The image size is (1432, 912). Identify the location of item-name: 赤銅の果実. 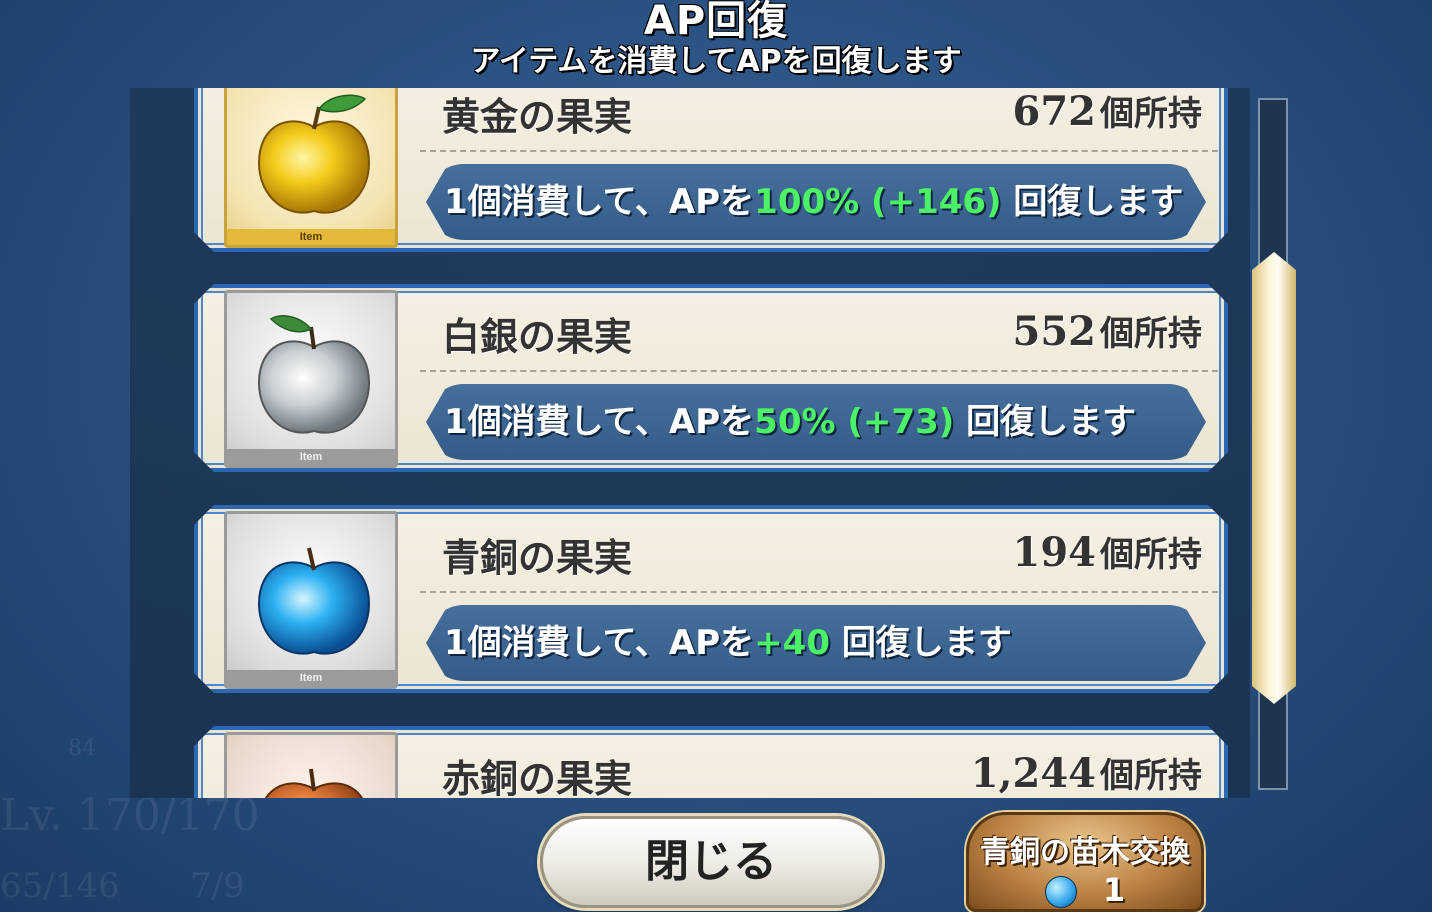
(537, 777).